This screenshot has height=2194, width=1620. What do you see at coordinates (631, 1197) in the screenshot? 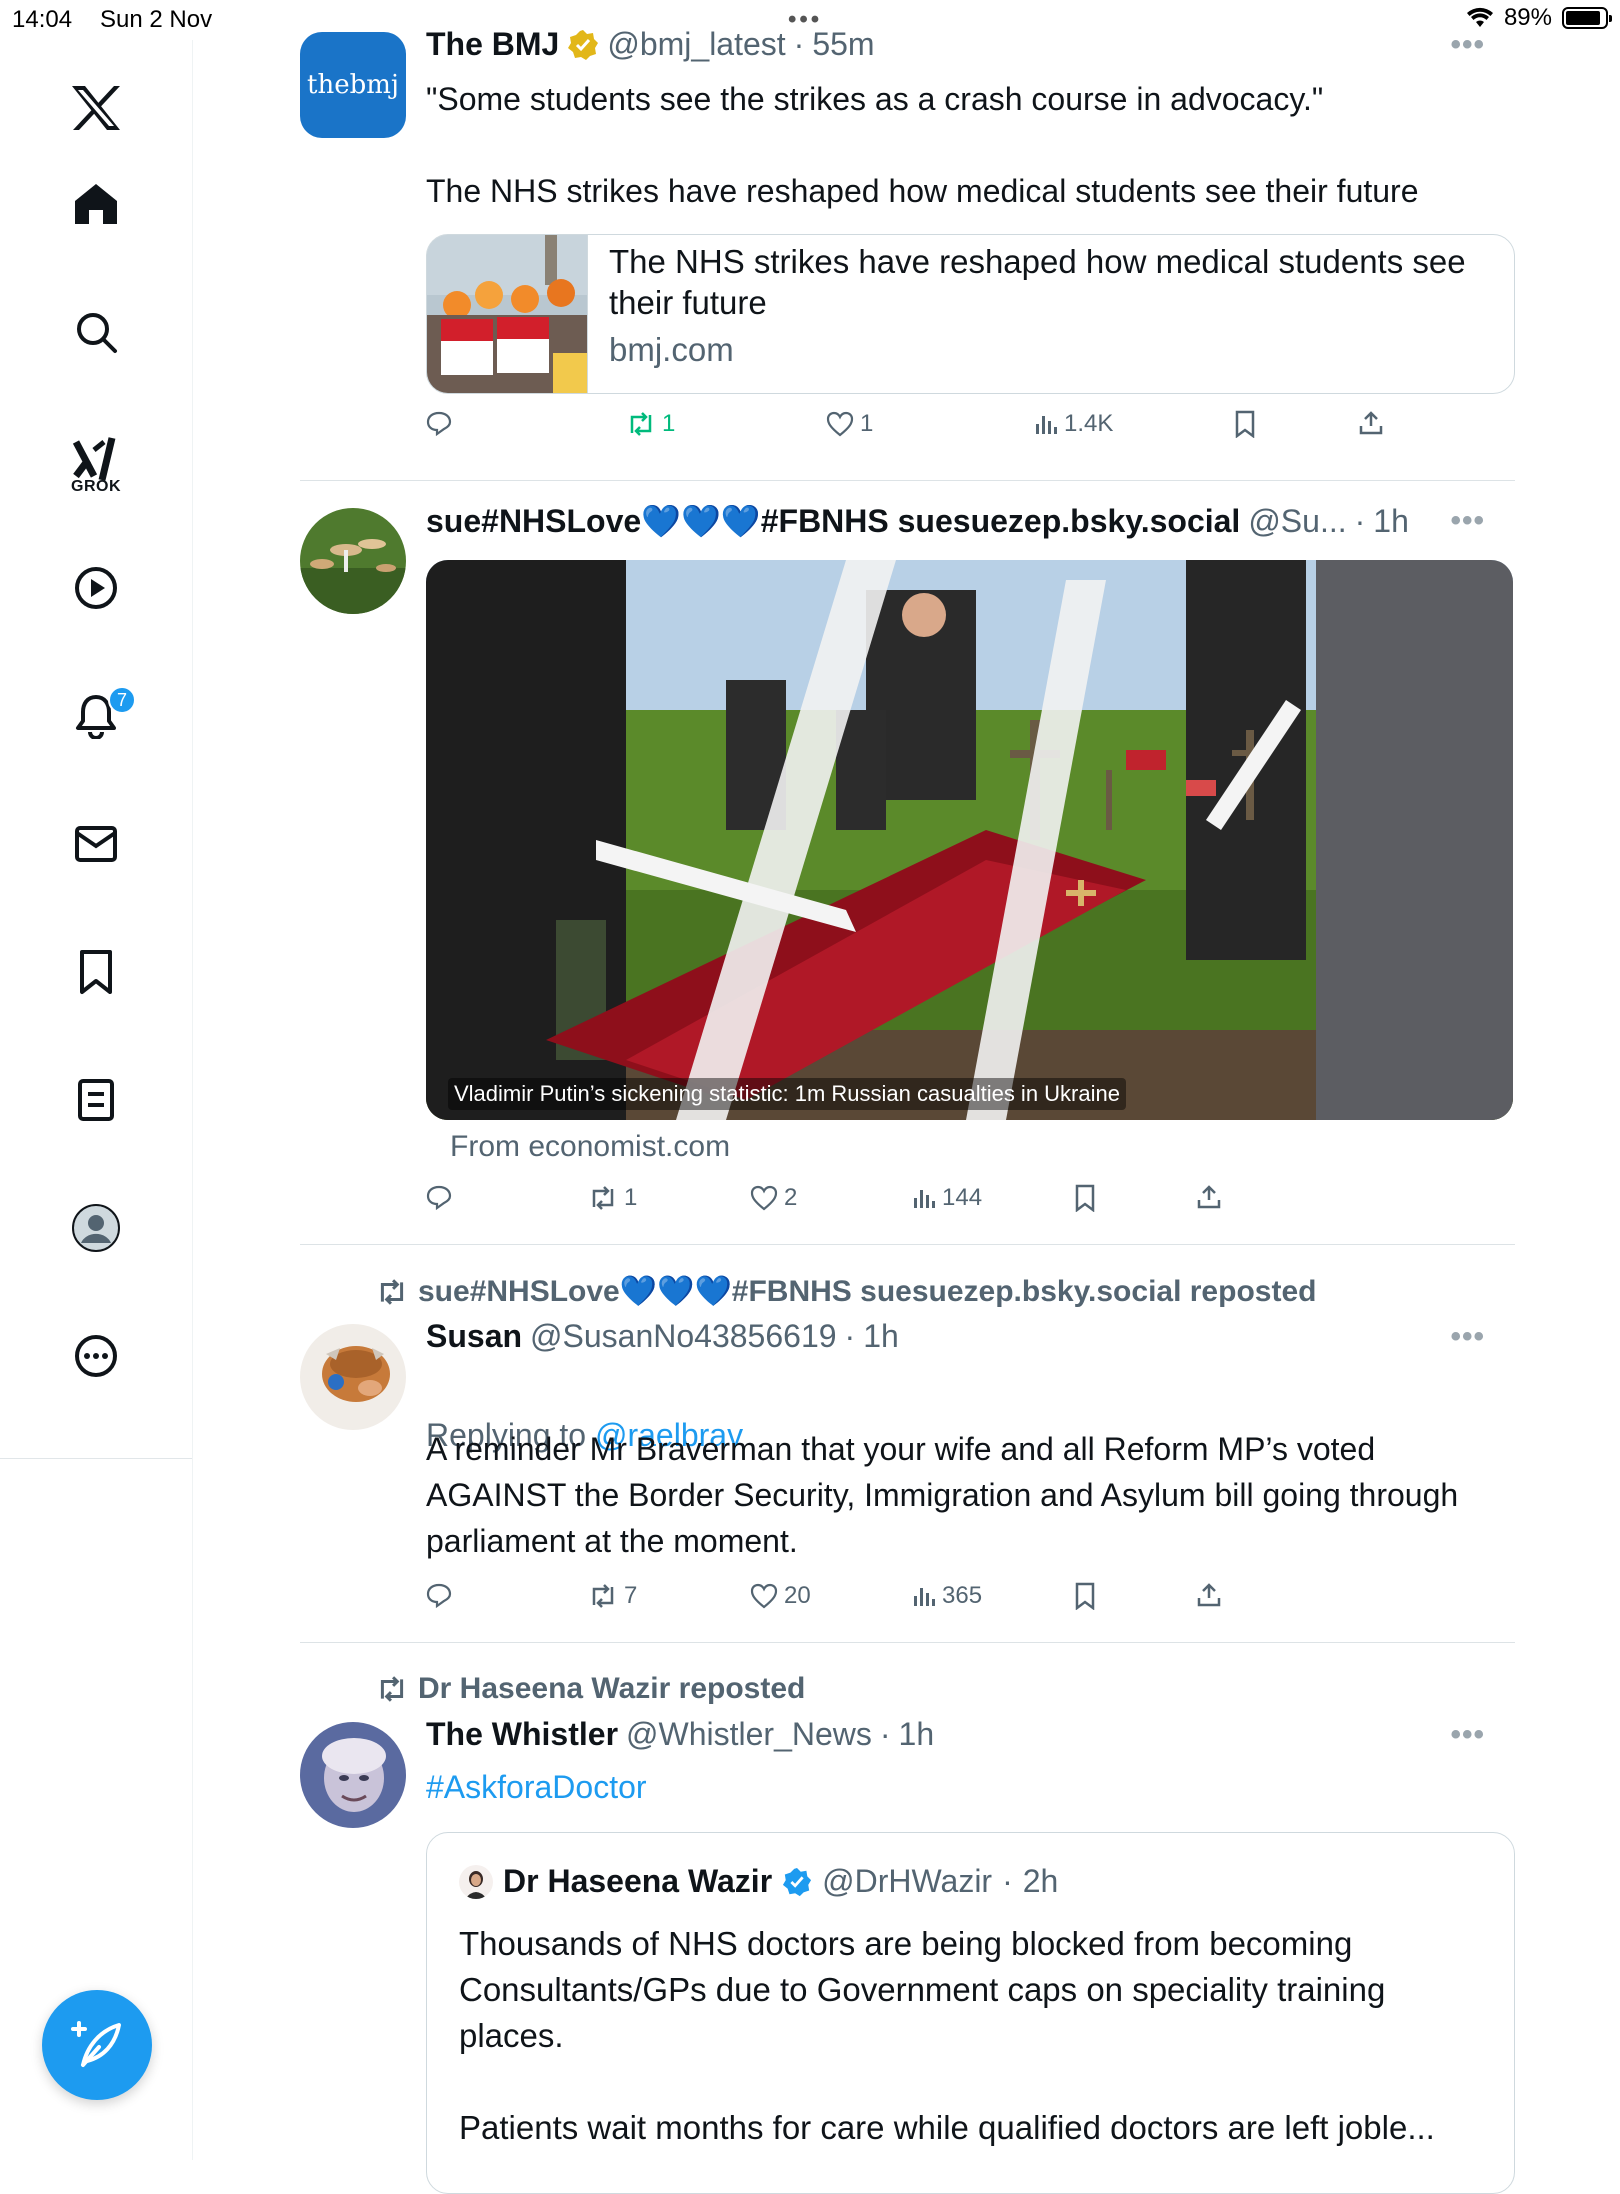
I see `repost-count: 1` at bounding box center [631, 1197].